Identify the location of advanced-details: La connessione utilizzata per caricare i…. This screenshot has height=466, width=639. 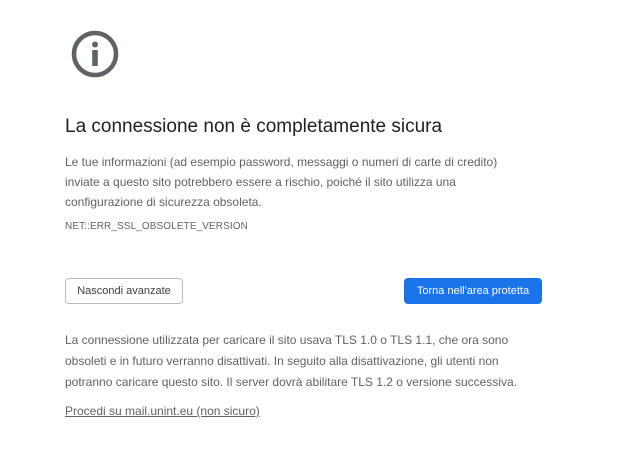
(305, 361).